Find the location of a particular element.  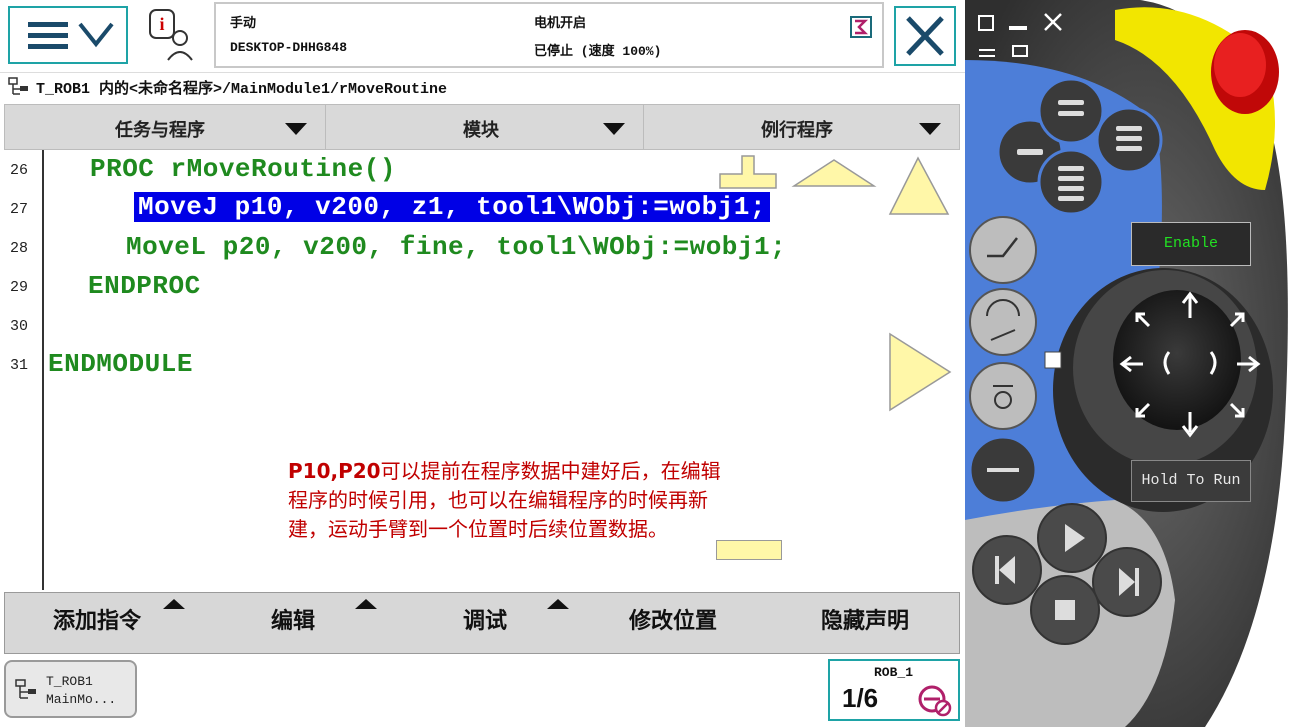

svg-text: i is located at coordinates (161, 24).